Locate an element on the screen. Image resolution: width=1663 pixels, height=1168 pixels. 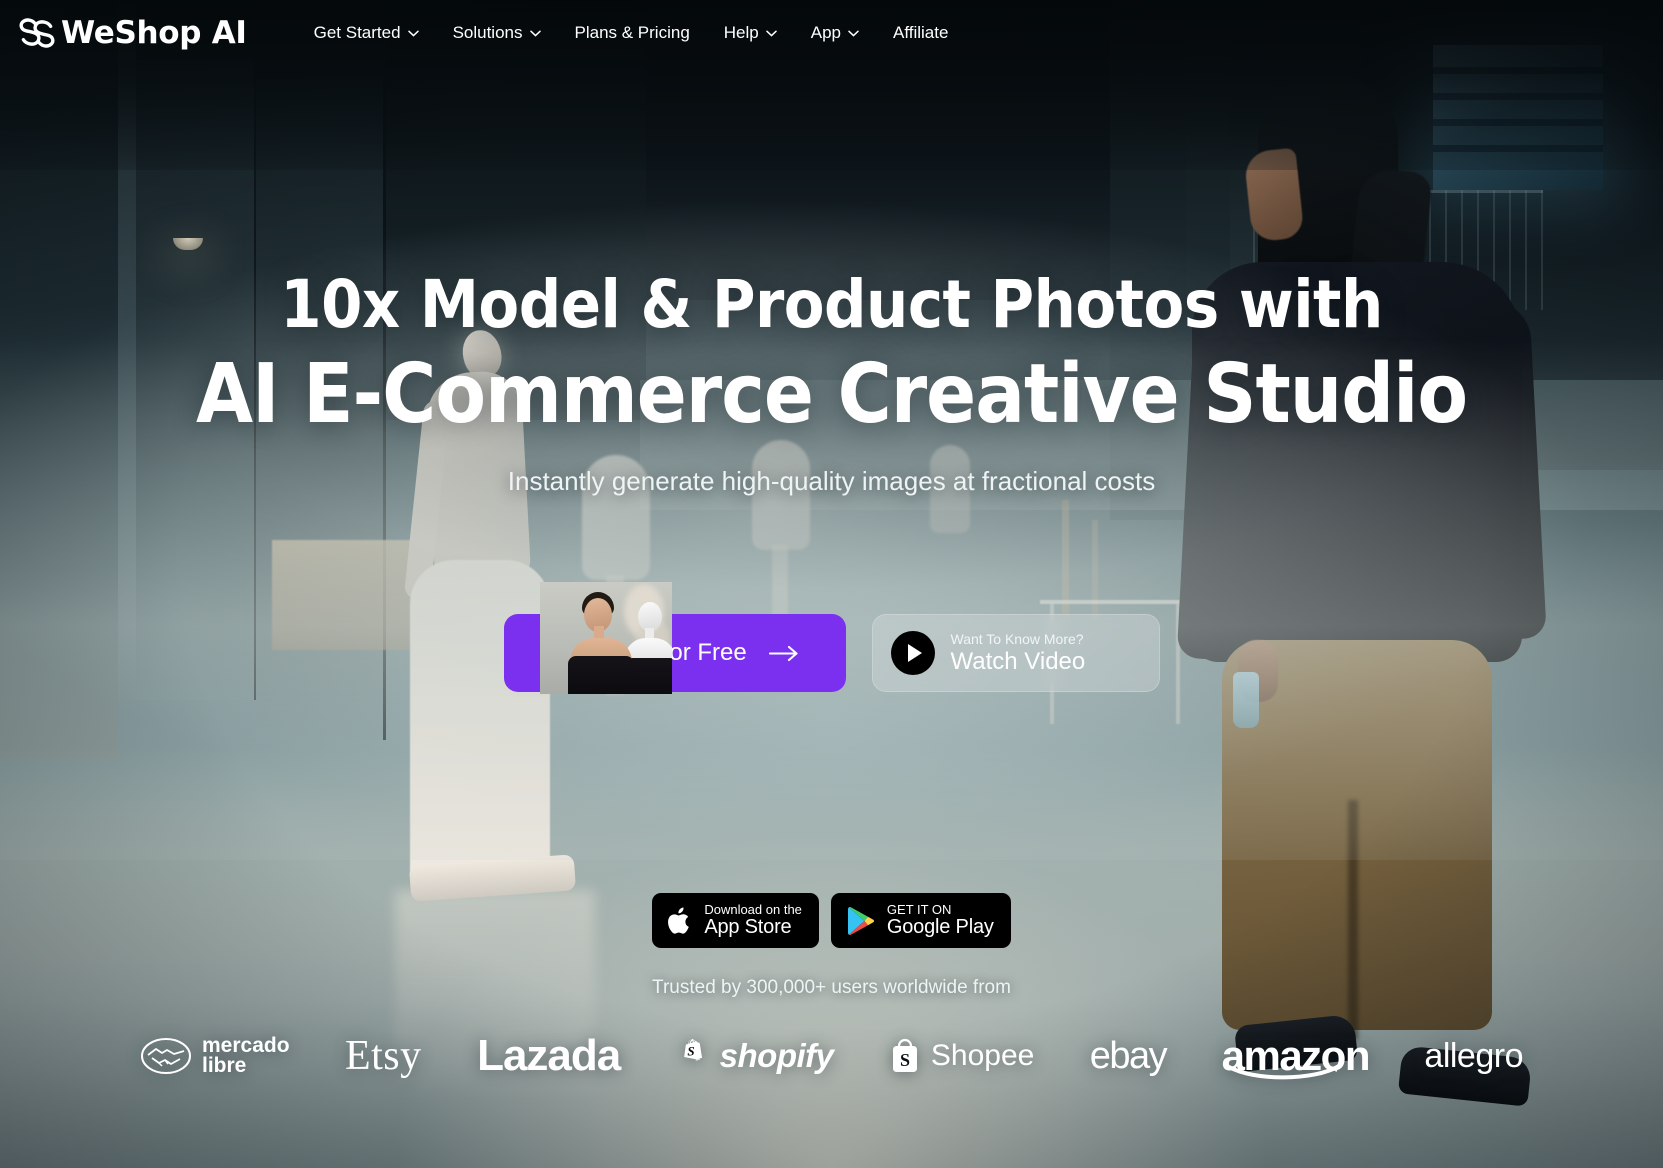
nav-item-label: Solutions is located at coordinates (487, 32).